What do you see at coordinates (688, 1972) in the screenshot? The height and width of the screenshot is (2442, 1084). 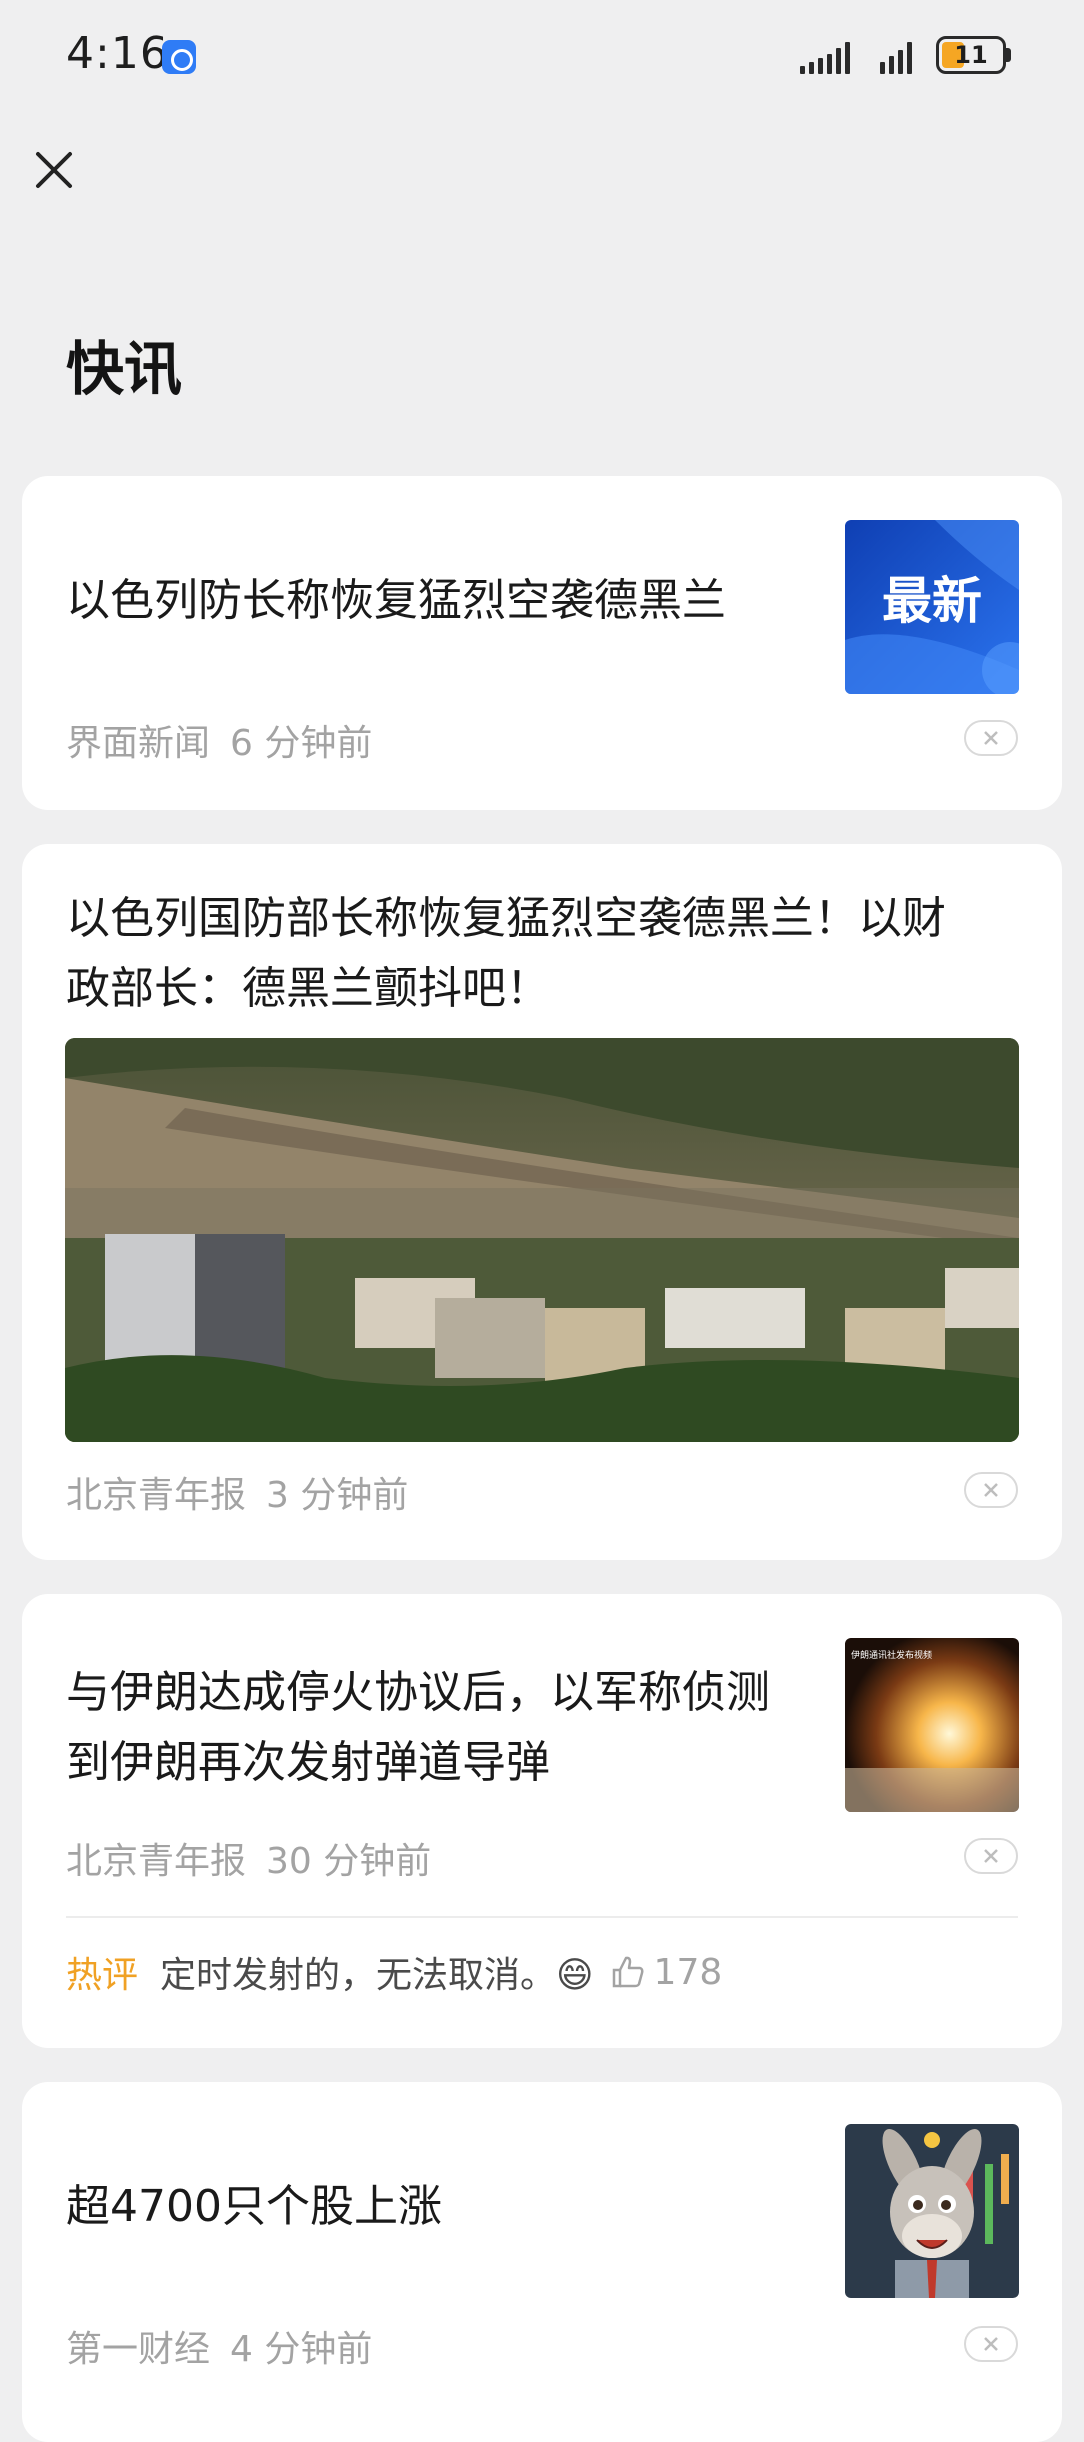 I see `like-count: 178` at bounding box center [688, 1972].